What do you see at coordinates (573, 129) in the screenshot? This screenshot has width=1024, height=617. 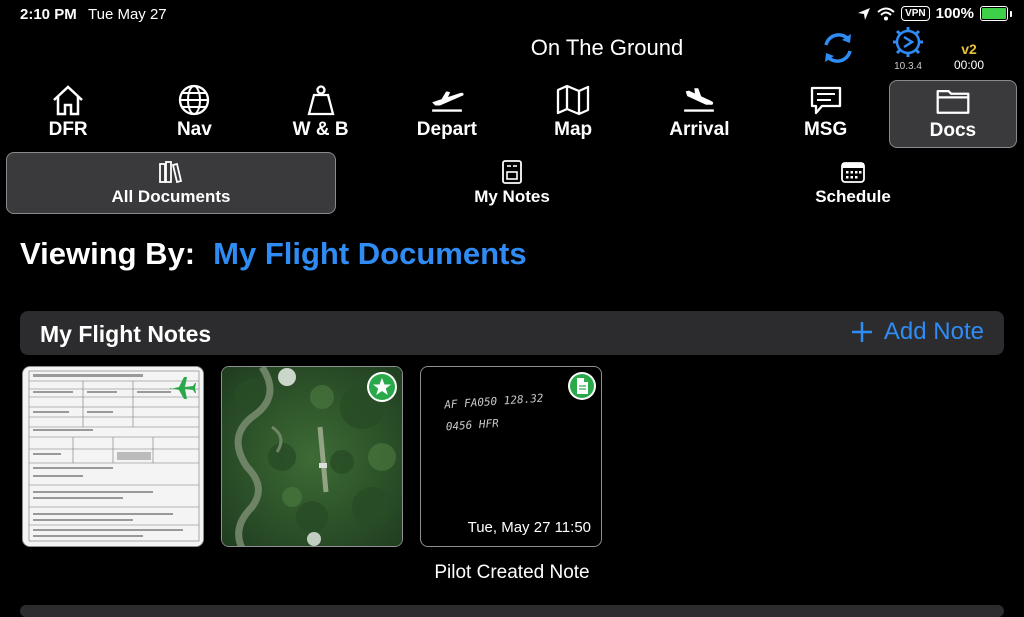 I see `nav-label: Map` at bounding box center [573, 129].